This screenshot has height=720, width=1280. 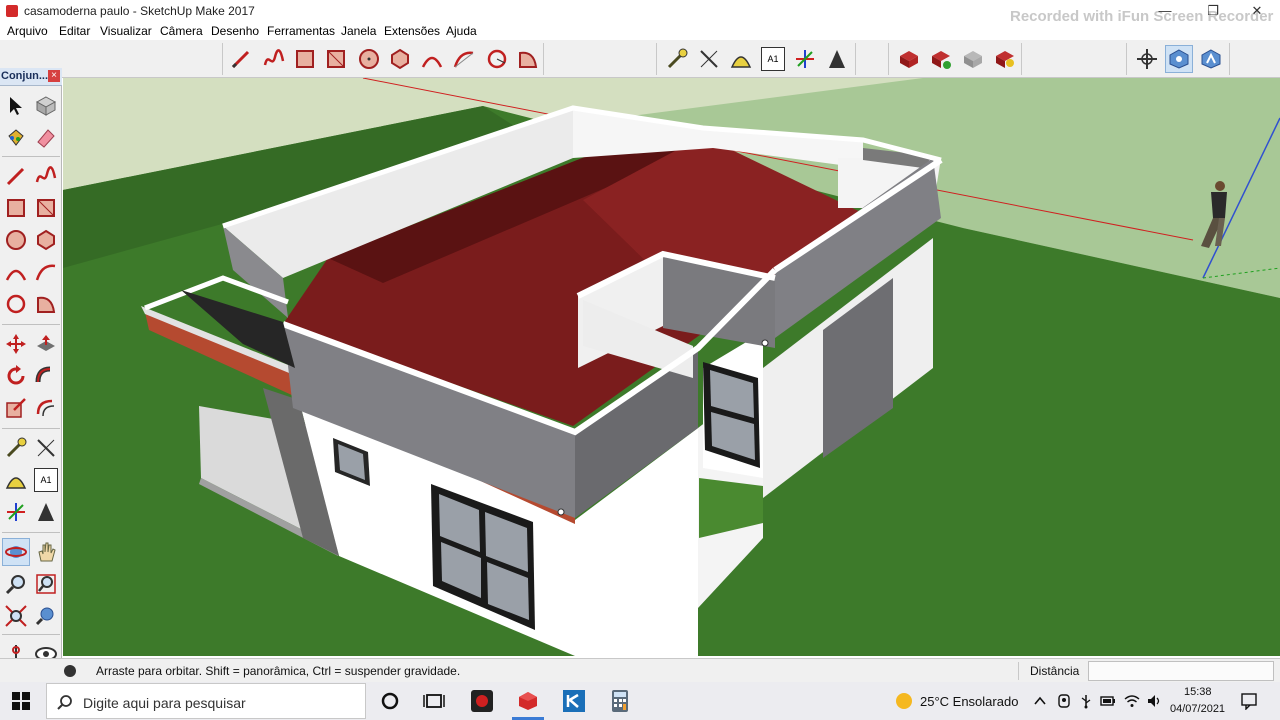 I want to click on walk-icon, so click(x=1211, y=59).